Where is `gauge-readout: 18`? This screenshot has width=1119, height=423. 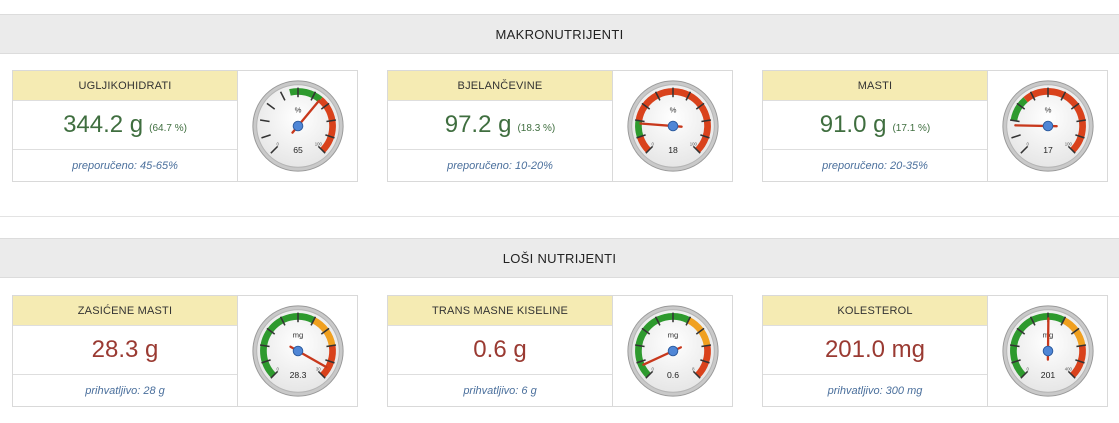
gauge-readout: 18 is located at coordinates (673, 150).